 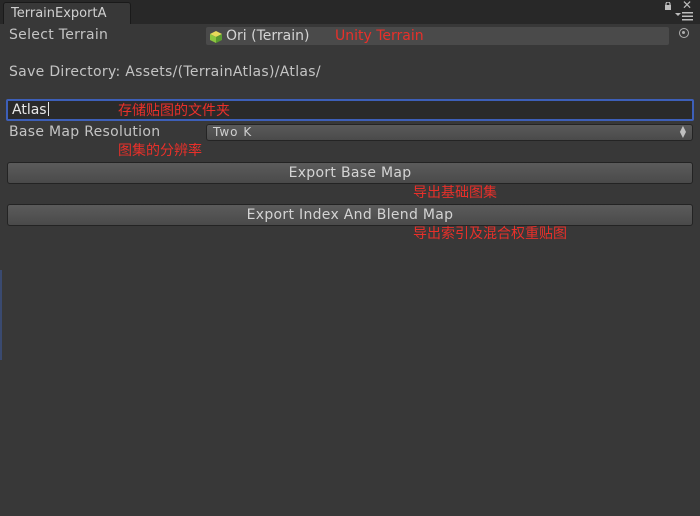 What do you see at coordinates (350, 110) in the screenshot?
I see `folder-name-input: Atlas` at bounding box center [350, 110].